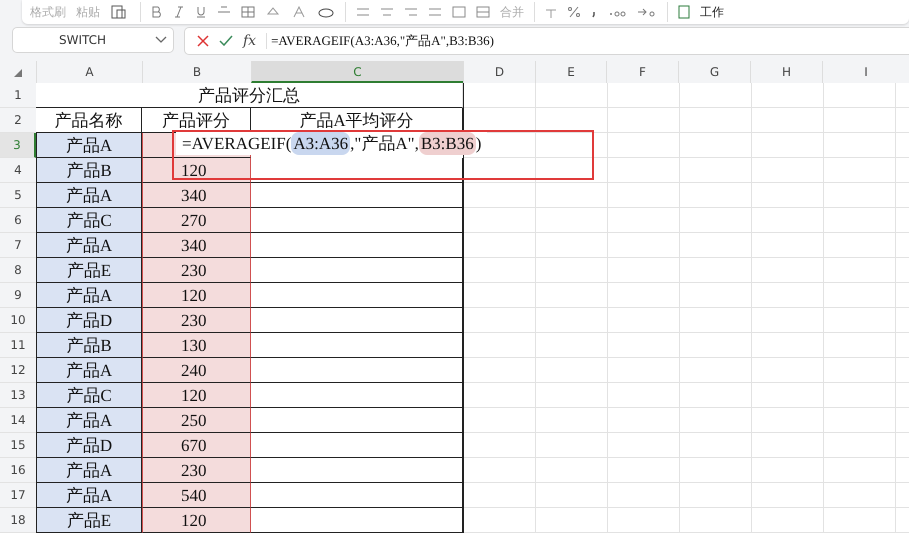 The height and width of the screenshot is (533, 909). I want to click on justify-icon, so click(435, 12).